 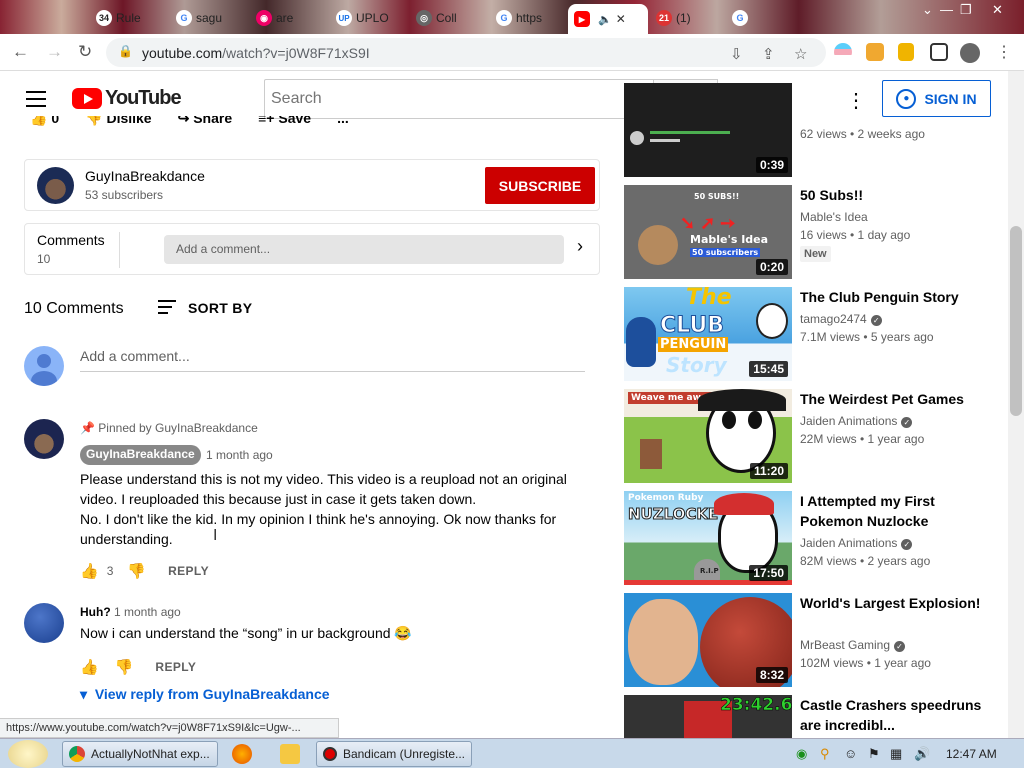 What do you see at coordinates (936, 98) in the screenshot?
I see `sign-in-button: ● SIGN IN` at bounding box center [936, 98].